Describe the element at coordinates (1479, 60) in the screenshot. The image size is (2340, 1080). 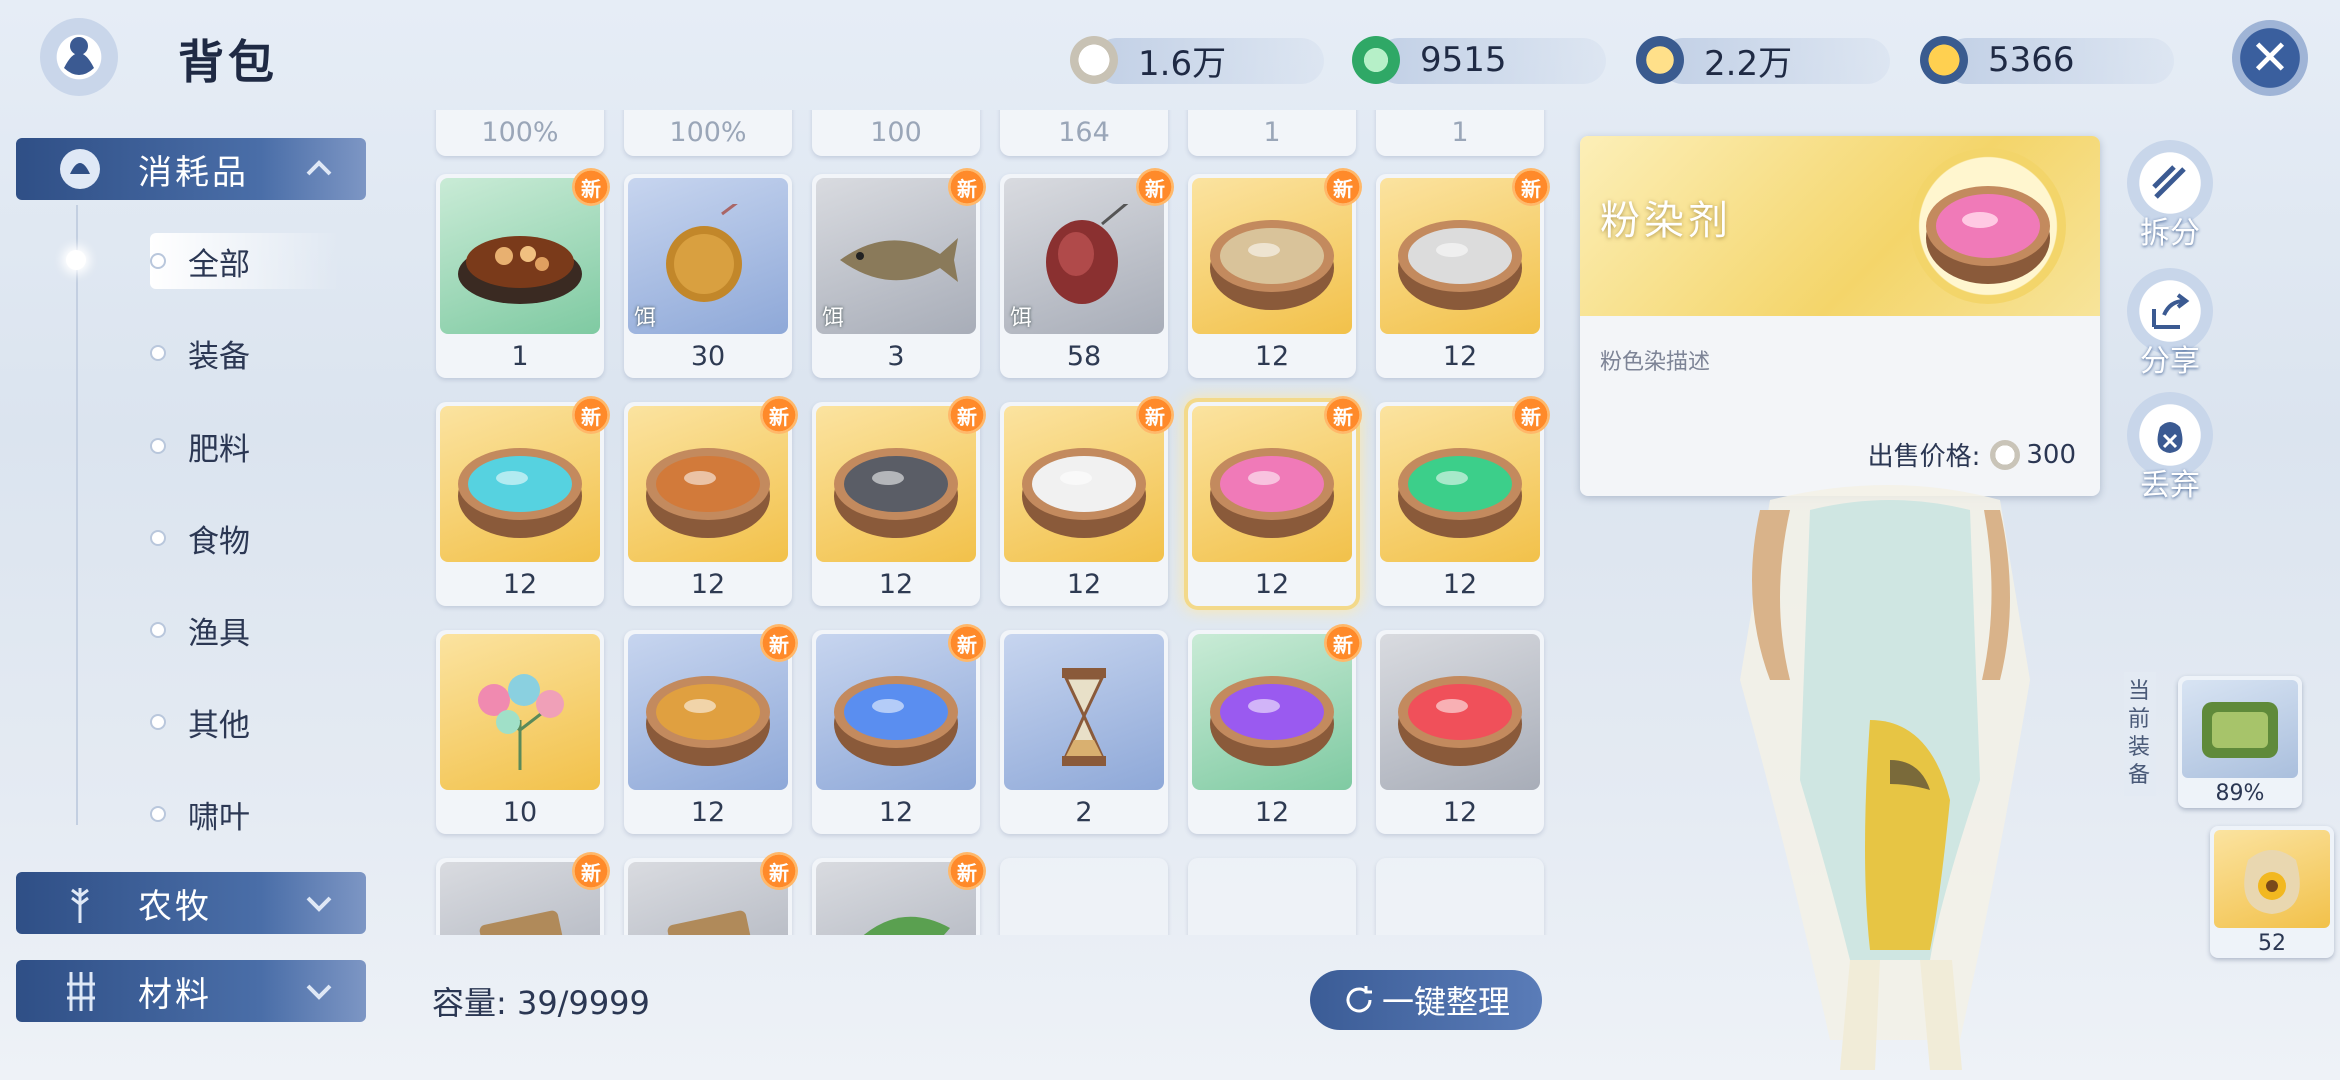
I see `currency-jade: 9515` at that location.